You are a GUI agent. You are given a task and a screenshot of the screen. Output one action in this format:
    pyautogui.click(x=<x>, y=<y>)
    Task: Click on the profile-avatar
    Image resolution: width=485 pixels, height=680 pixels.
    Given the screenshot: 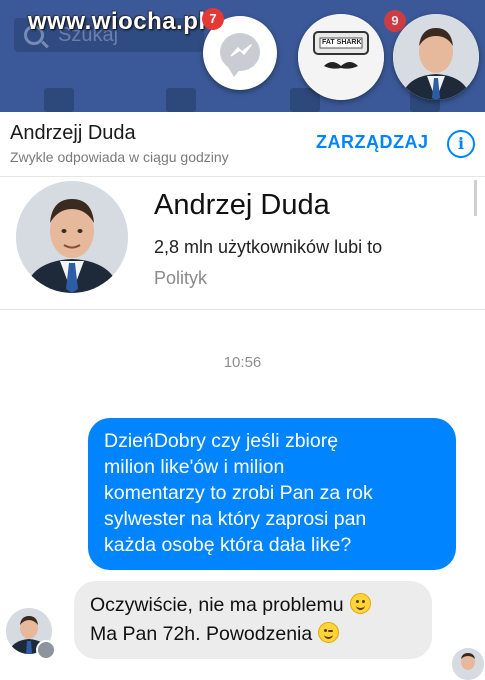 What is the action you would take?
    pyautogui.click(x=72, y=237)
    